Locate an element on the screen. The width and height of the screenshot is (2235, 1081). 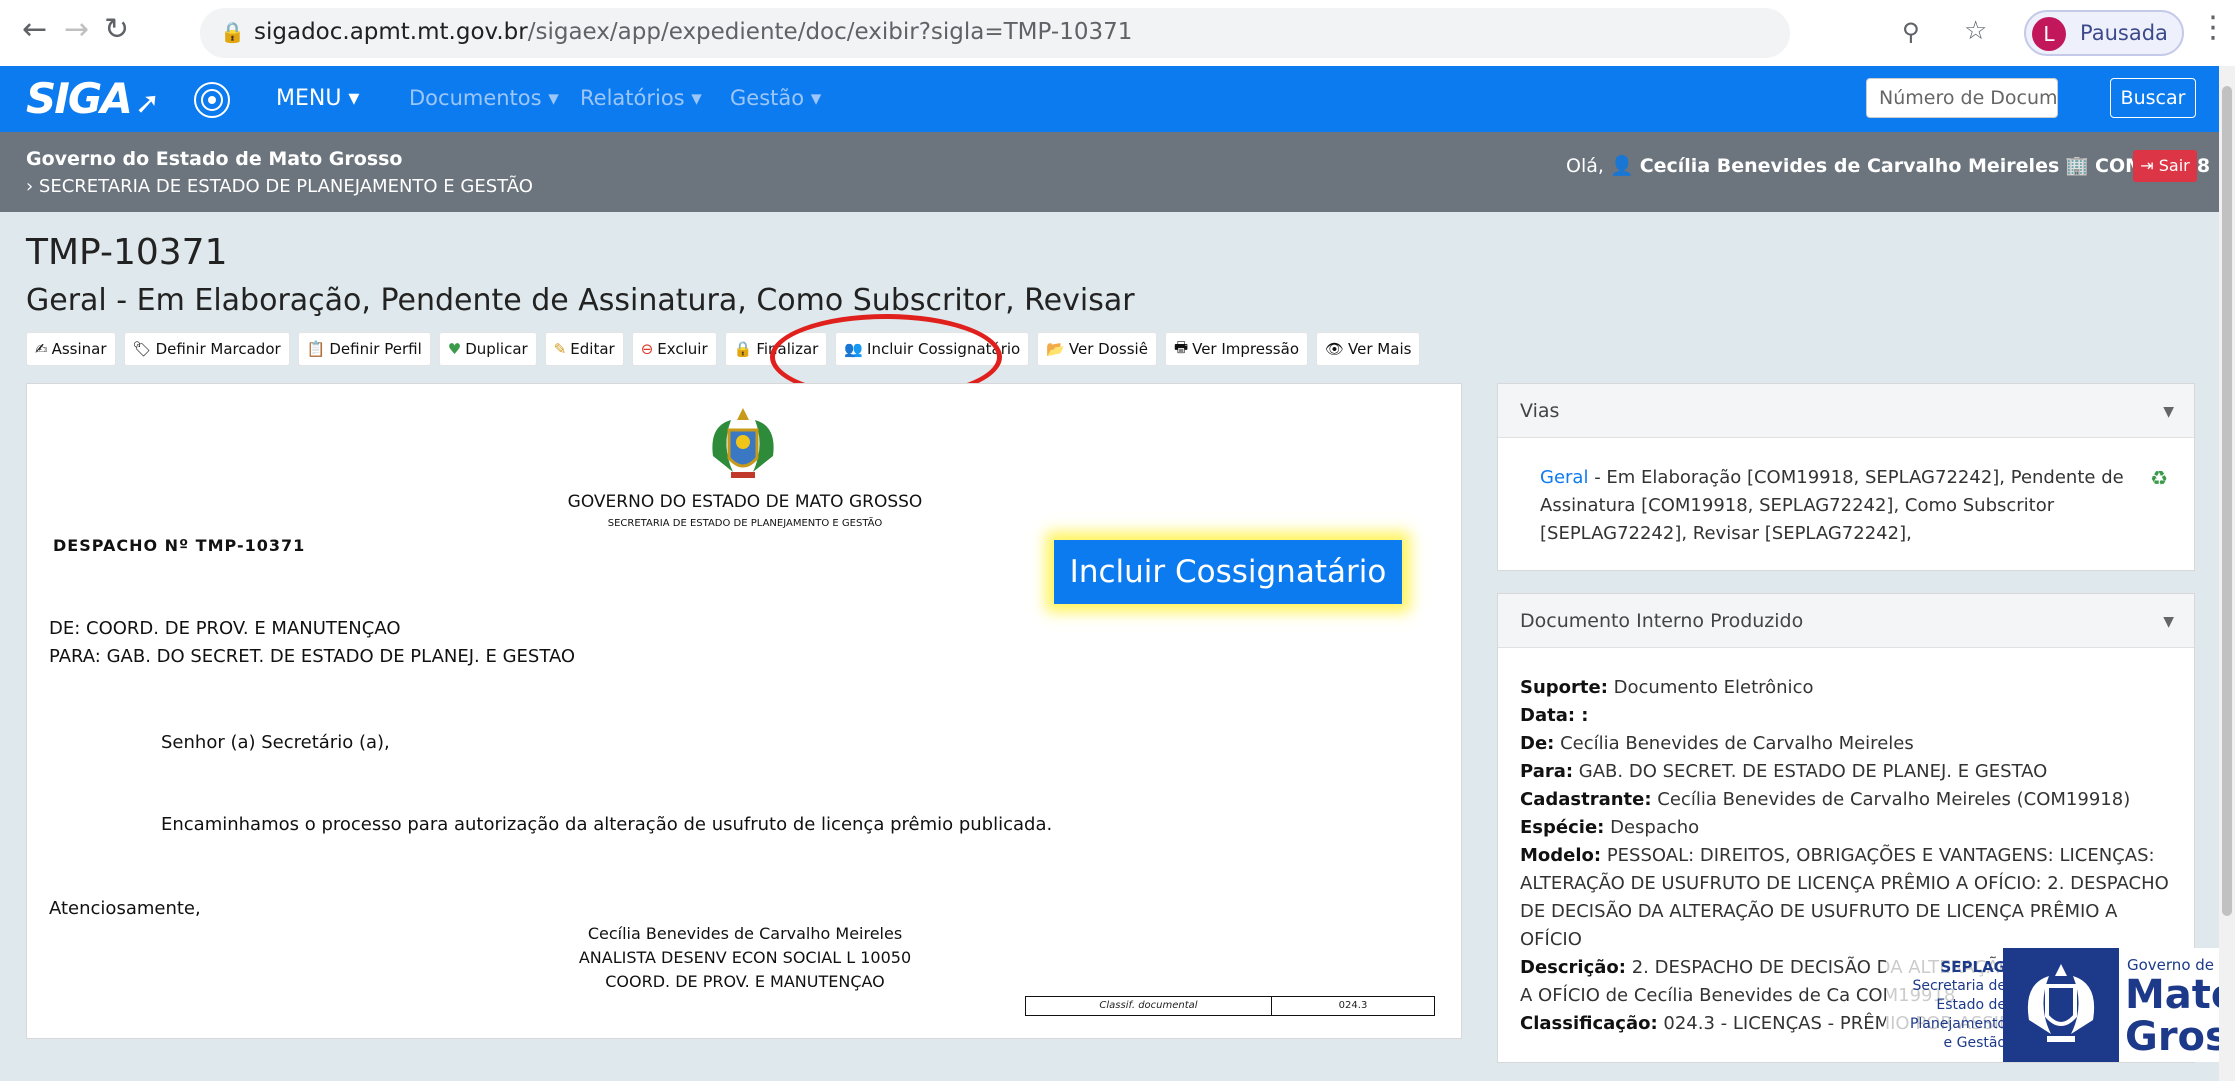
print-icon: 🖶 is located at coordinates (1181, 346).